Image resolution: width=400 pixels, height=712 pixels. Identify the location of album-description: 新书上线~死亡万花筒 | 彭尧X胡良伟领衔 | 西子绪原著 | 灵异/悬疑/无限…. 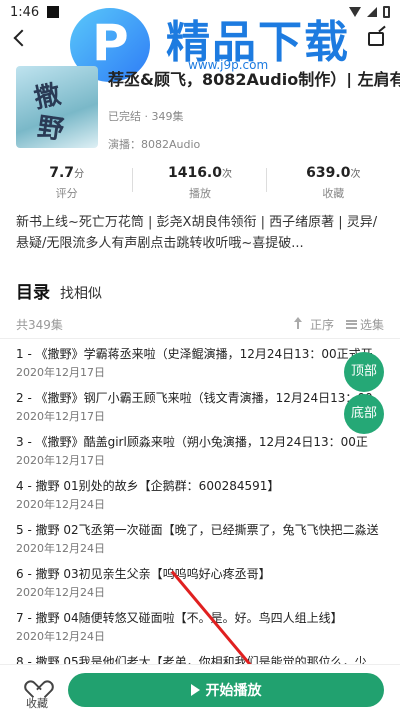
(200, 233).